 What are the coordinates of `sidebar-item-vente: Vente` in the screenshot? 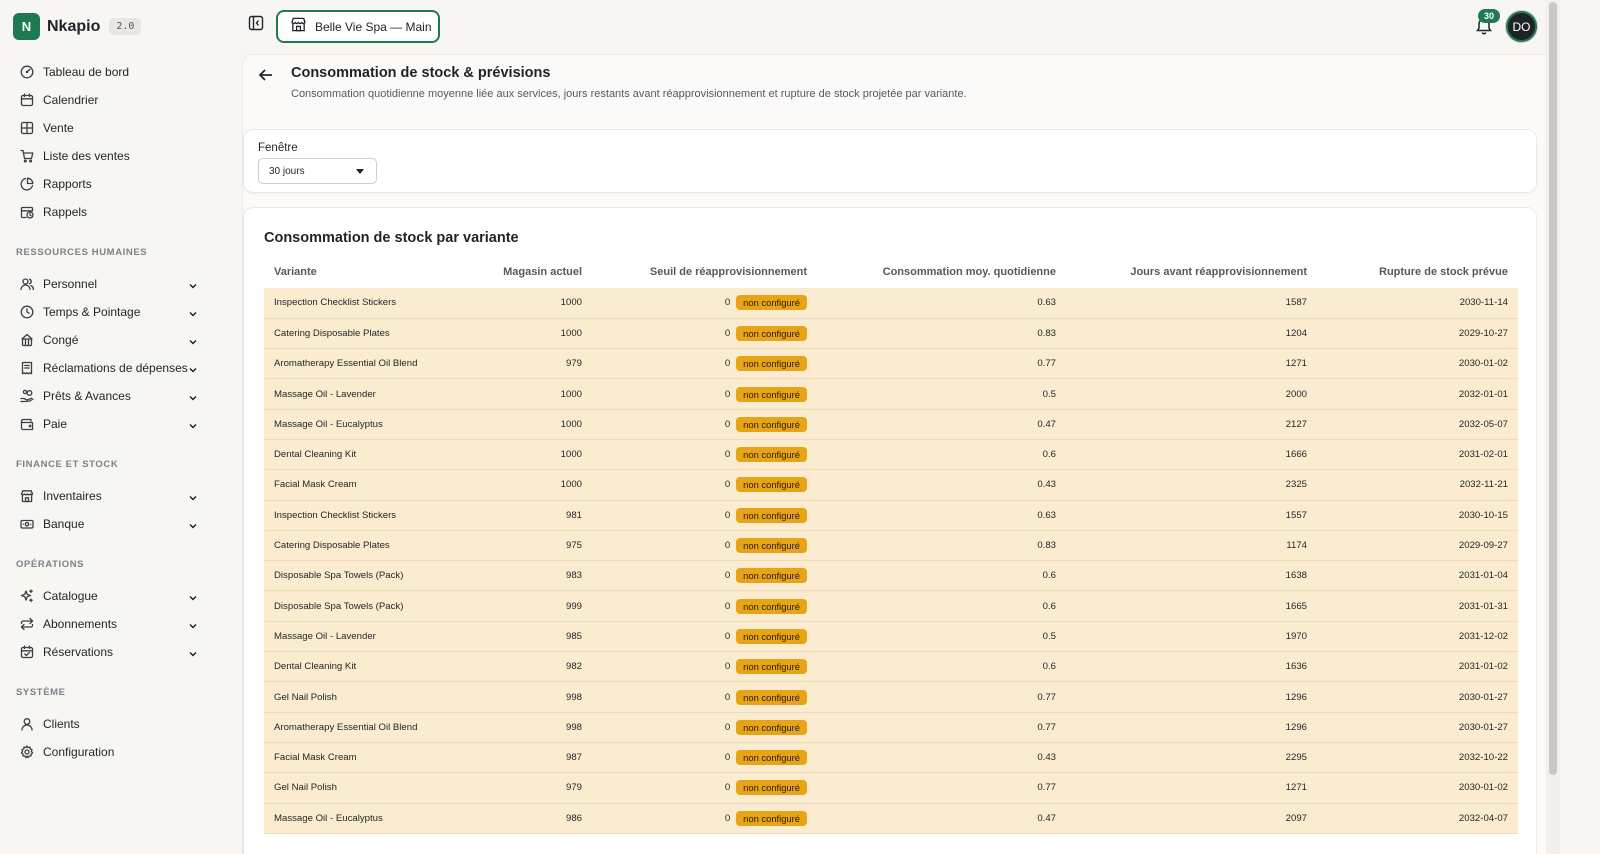 It's located at (111, 128).